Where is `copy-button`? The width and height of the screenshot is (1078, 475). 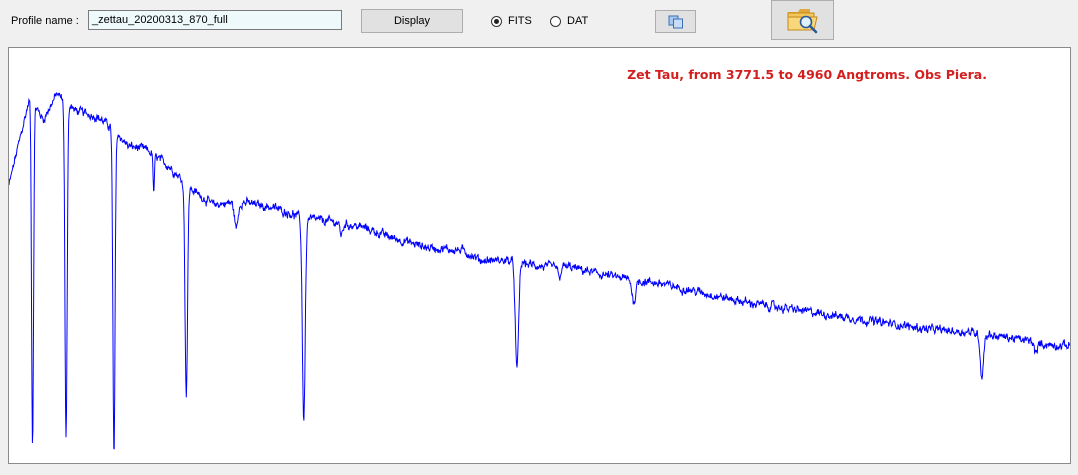 copy-button is located at coordinates (675, 21).